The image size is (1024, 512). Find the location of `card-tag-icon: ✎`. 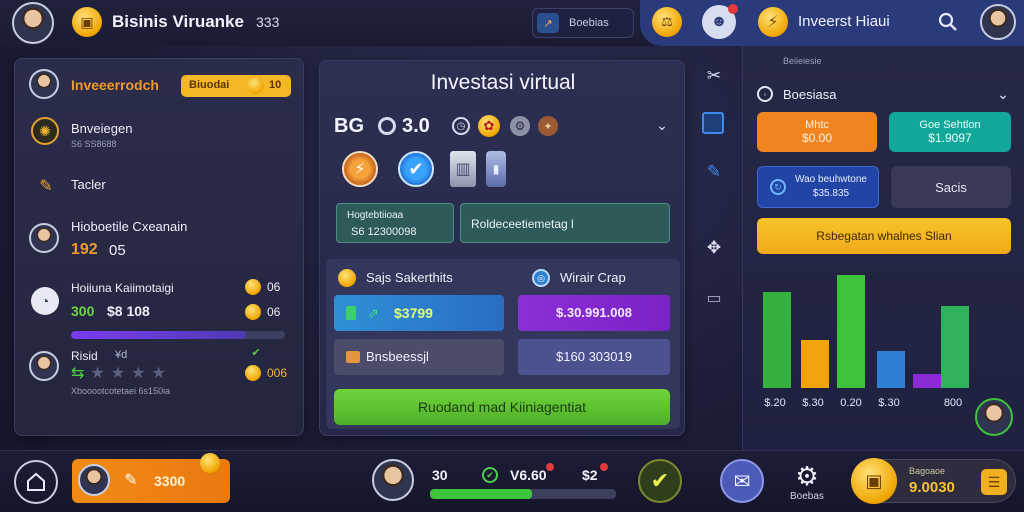

card-tag-icon: ✎ is located at coordinates (131, 480).